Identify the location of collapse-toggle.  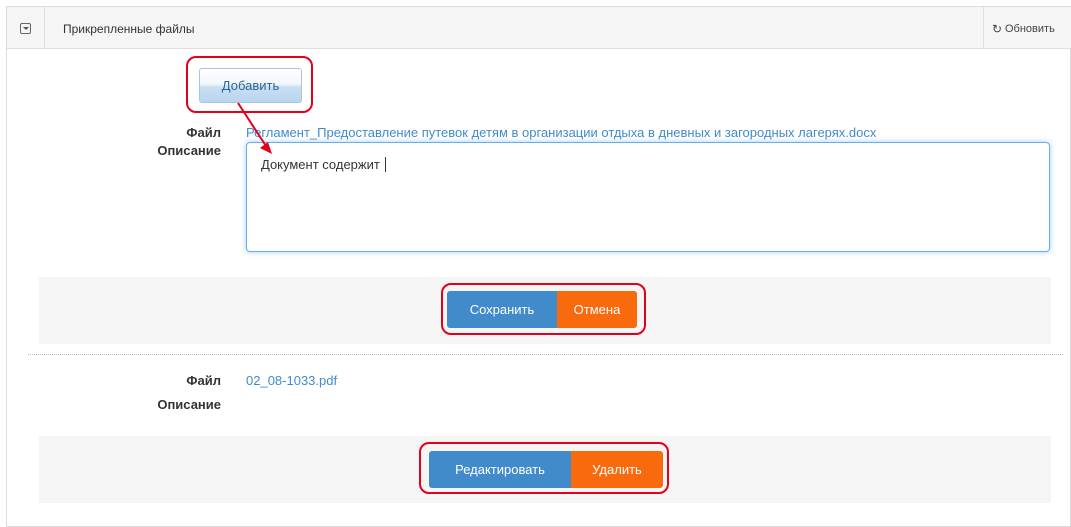
(26, 28).